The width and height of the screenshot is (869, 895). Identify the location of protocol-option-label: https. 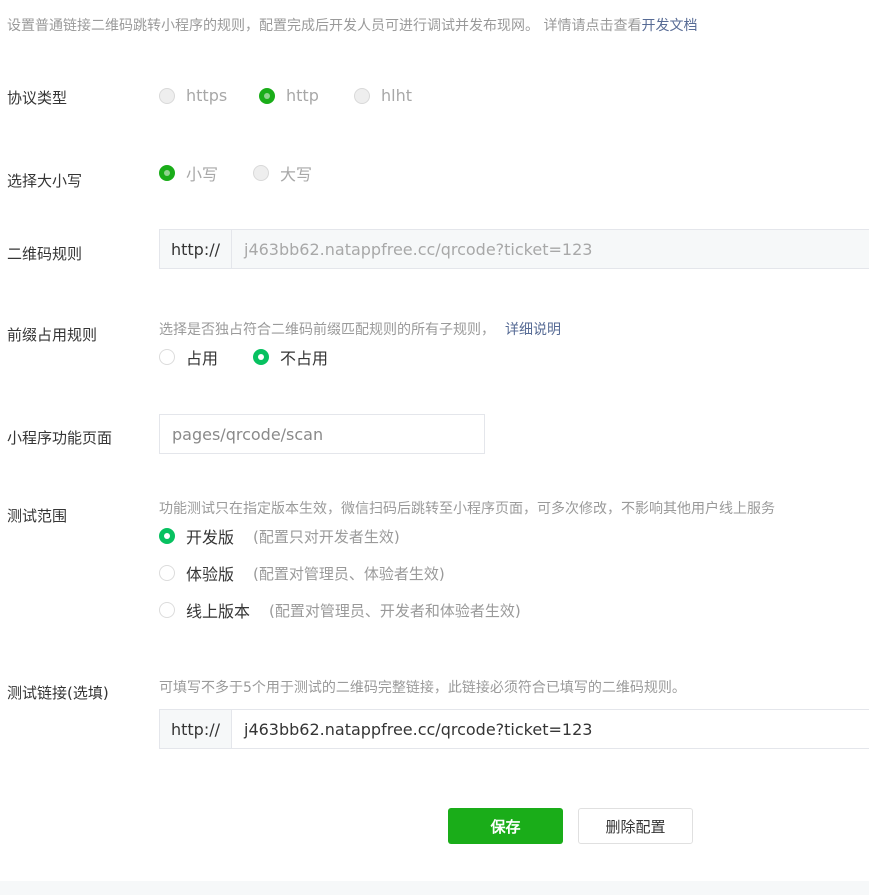
(207, 95).